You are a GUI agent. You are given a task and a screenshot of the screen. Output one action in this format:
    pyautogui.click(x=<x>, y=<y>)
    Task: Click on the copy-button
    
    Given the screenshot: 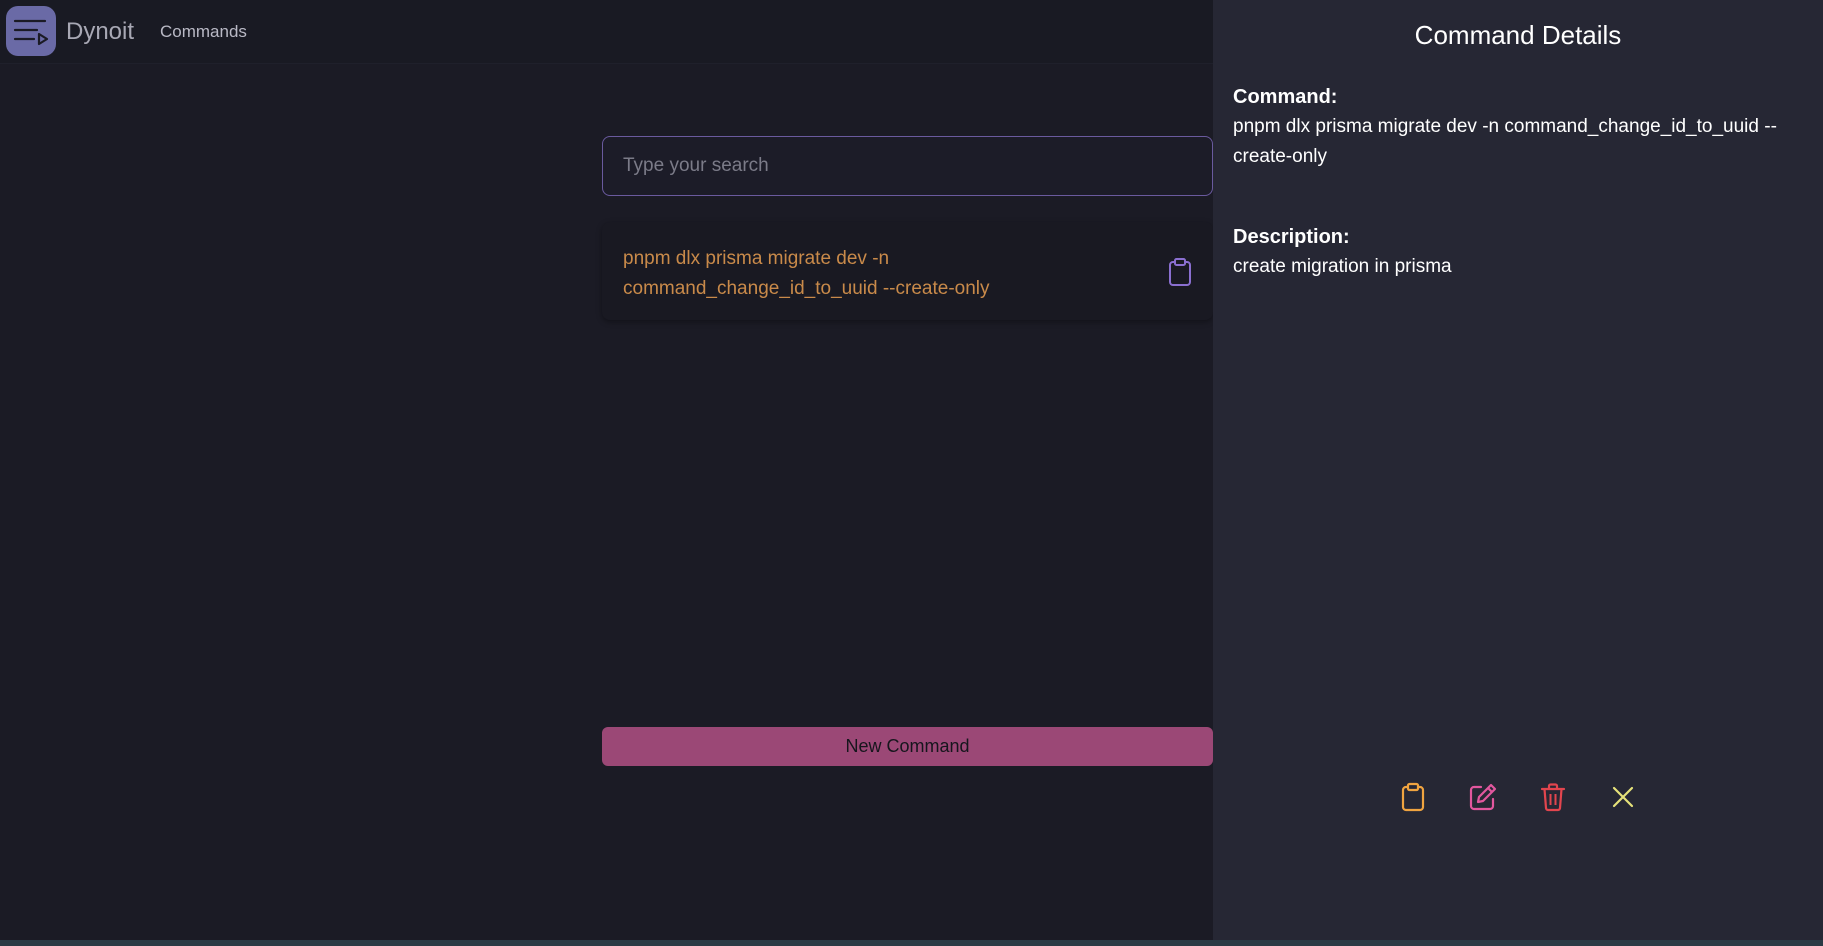 What is the action you would take?
    pyautogui.click(x=1413, y=797)
    